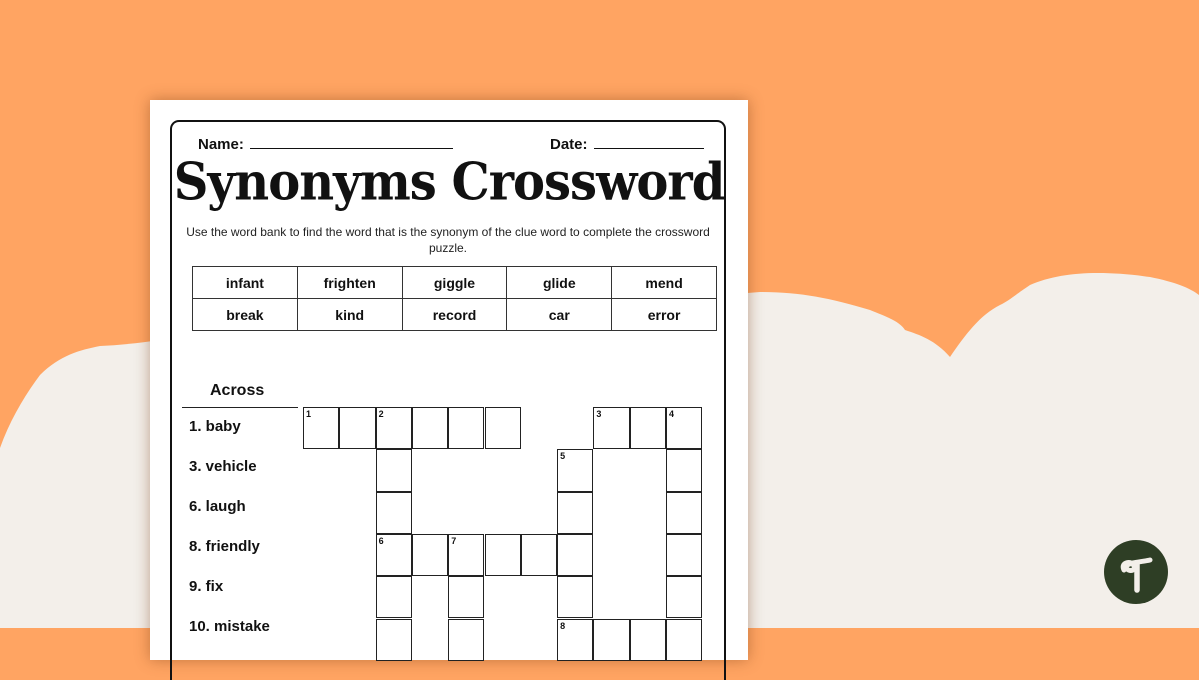  I want to click on clue-number: 7, so click(454, 540).